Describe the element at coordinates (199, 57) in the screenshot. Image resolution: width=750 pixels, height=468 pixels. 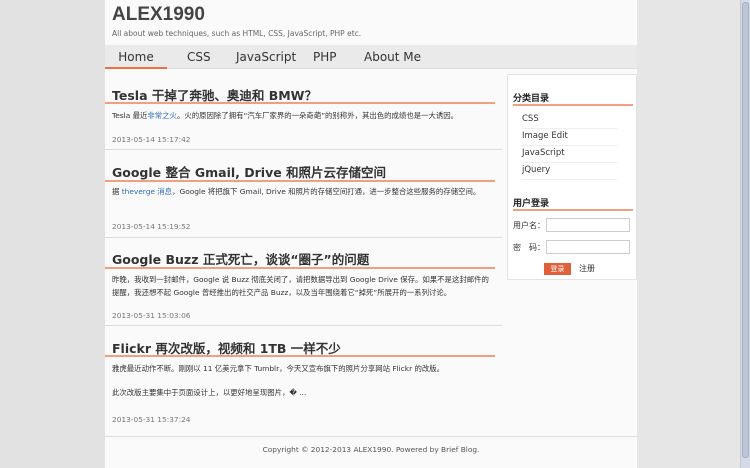
I see `nav-css: CSS` at that location.